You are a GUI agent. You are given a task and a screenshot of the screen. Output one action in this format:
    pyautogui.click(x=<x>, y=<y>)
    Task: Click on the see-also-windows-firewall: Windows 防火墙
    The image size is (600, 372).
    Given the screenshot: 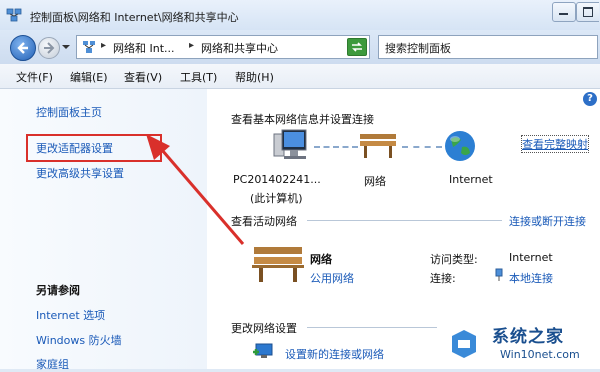 What is the action you would take?
    pyautogui.click(x=79, y=340)
    